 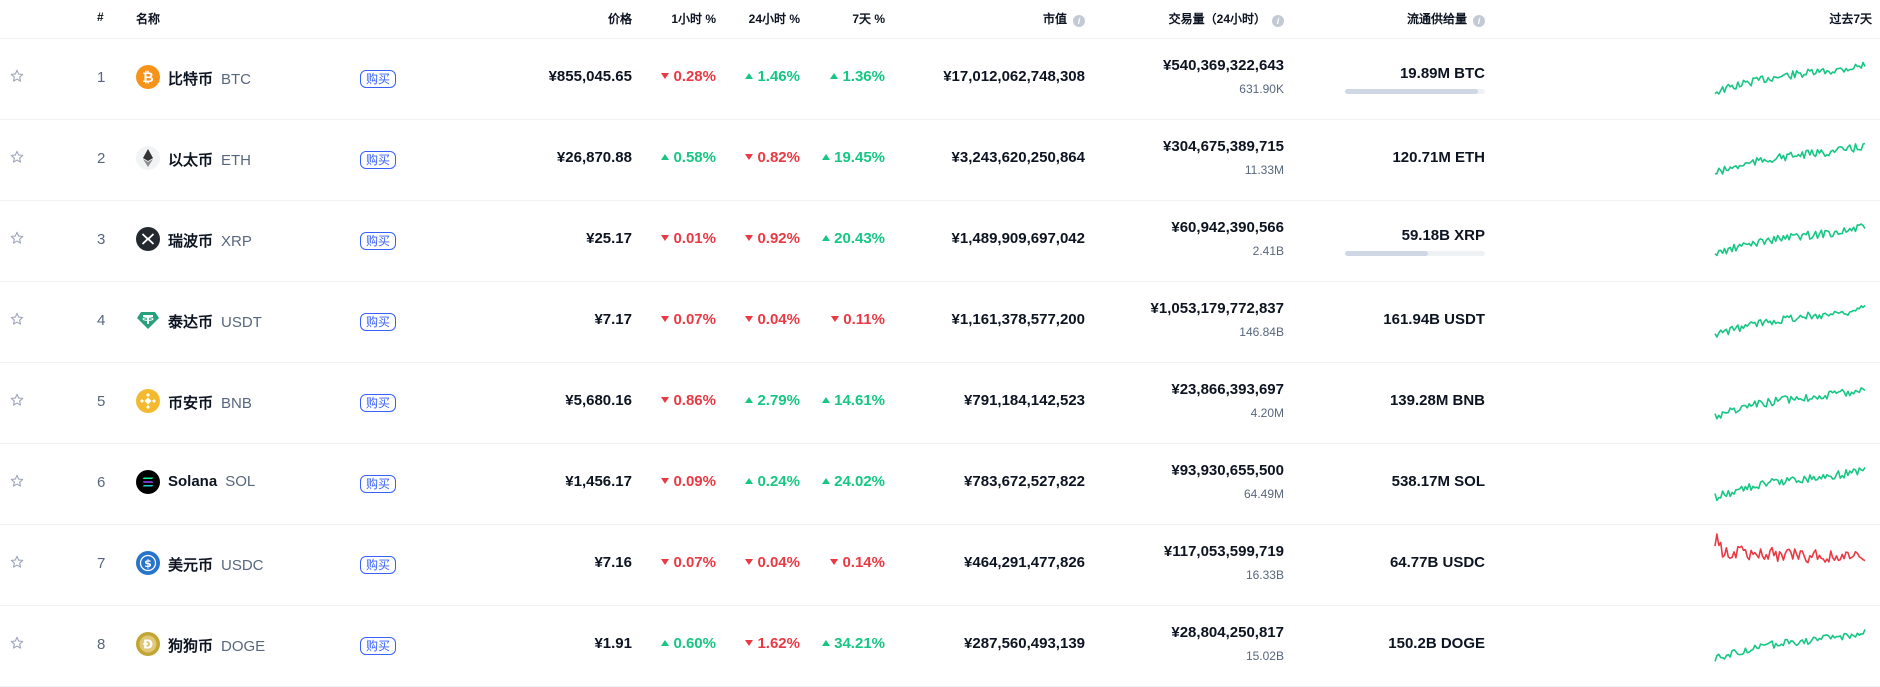 I want to click on header-name: 名称, so click(x=148, y=18).